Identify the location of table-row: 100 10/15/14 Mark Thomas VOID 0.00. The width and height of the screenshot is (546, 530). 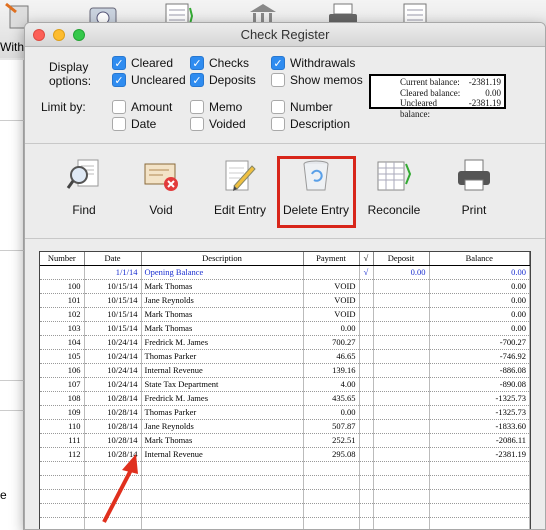
(285, 286).